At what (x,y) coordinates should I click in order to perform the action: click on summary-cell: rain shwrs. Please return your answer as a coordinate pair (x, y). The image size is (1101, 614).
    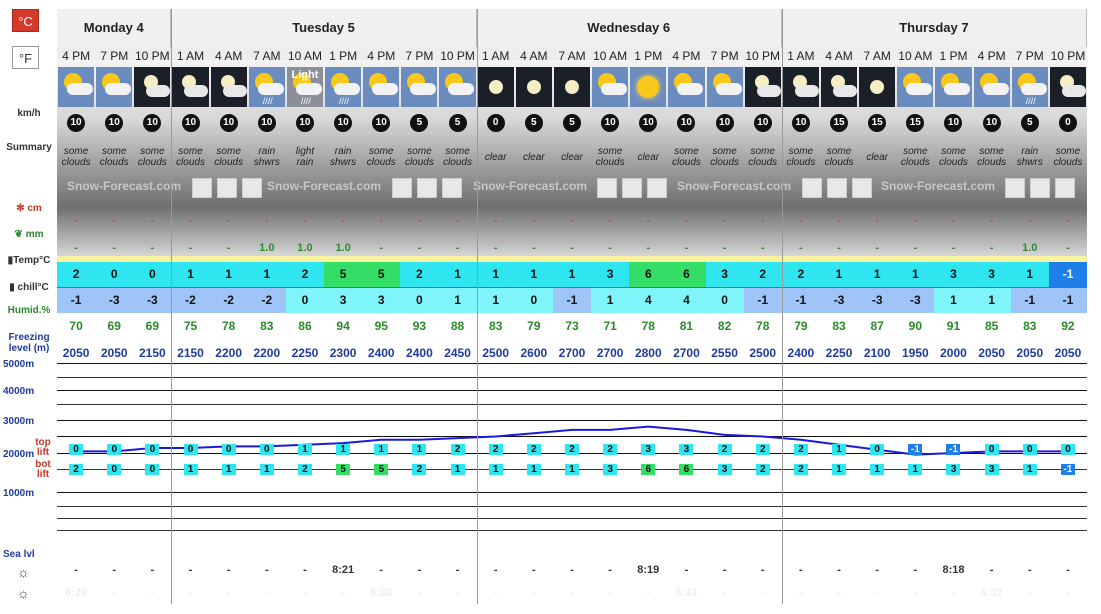
    Looking at the image, I should click on (343, 159).